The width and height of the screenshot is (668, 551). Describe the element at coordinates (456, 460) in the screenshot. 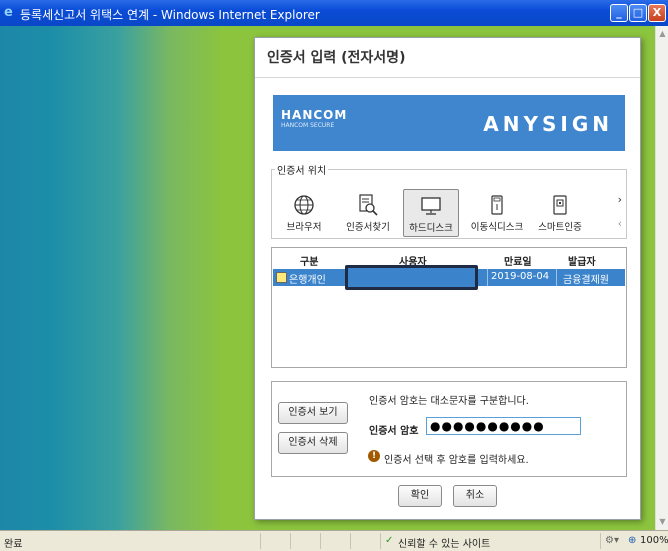

I see `password-warning-text: 인증서 선택 후 암호를 입력하세요.` at that location.